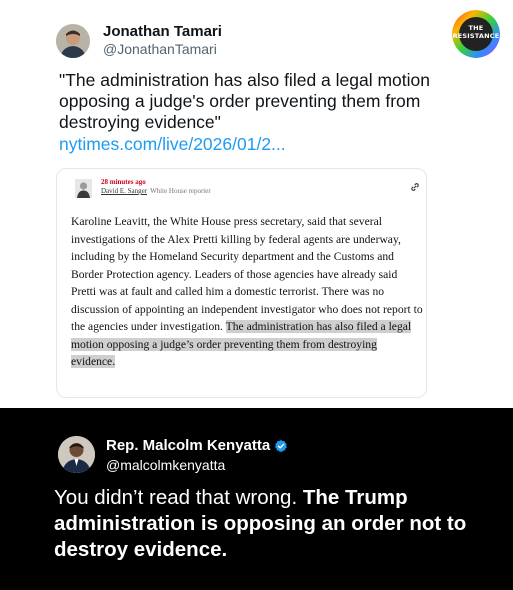  I want to click on author-name: Jonathan Tamari, so click(162, 31).